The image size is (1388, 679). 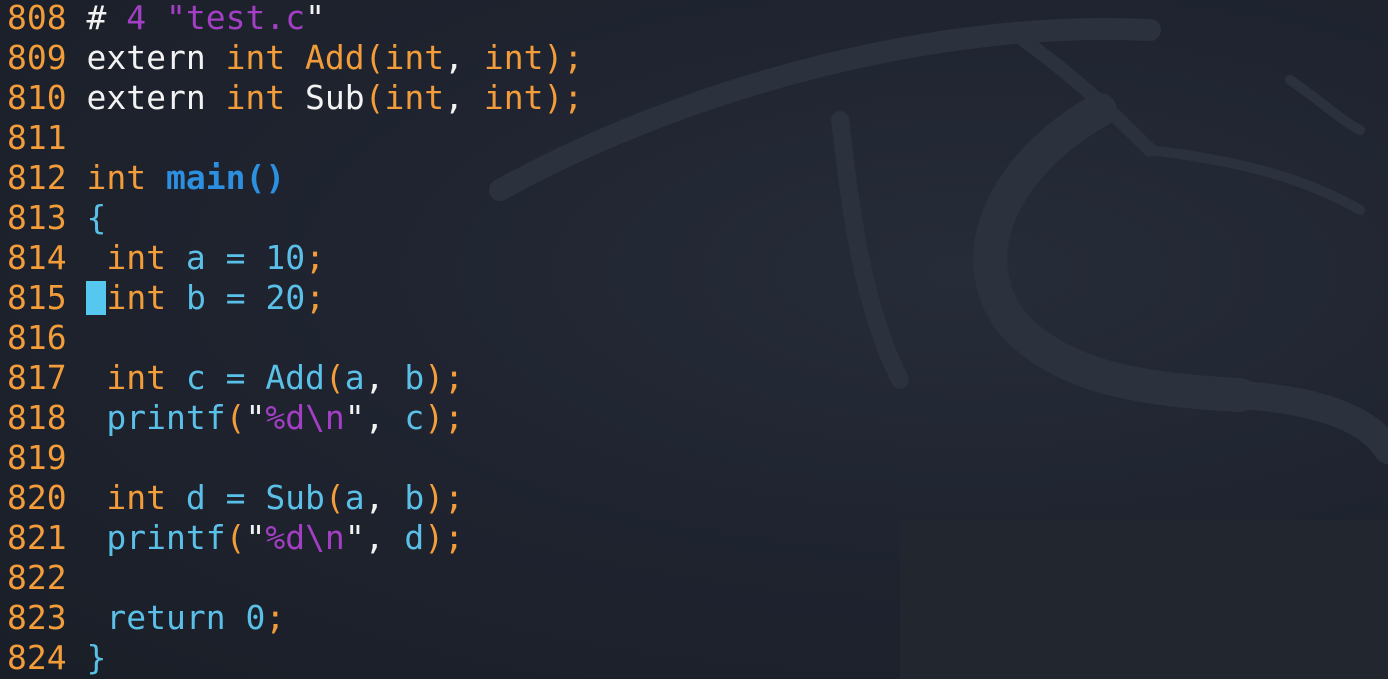 I want to click on line-number: 814, so click(x=37, y=257).